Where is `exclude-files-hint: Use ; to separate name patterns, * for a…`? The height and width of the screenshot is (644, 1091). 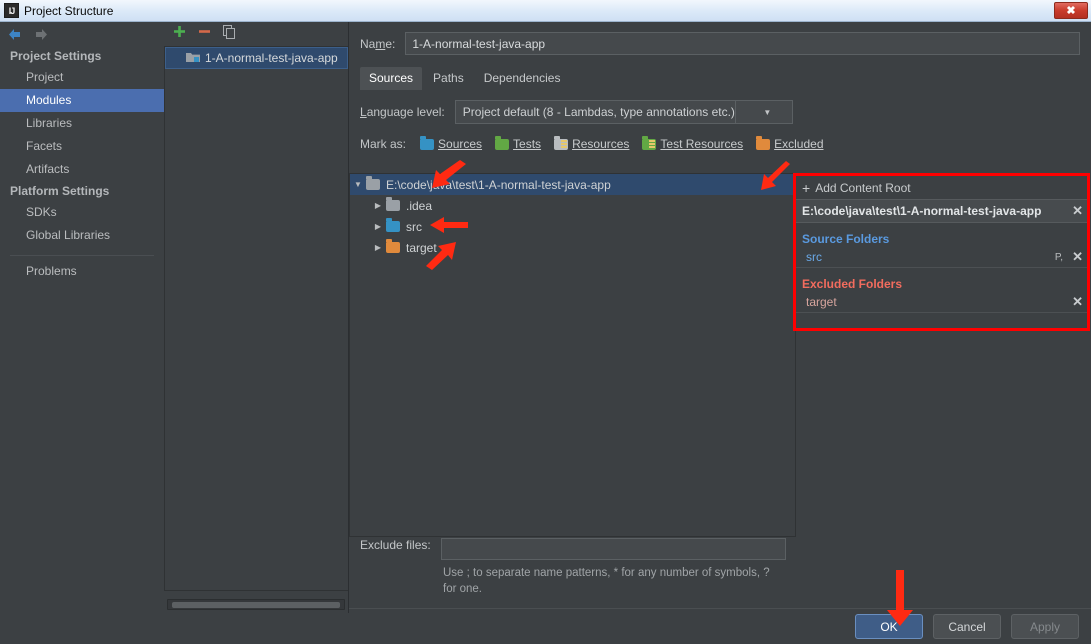
exclude-files-hint: Use ; to separate name patterns, * for a… is located at coordinates (606, 581).